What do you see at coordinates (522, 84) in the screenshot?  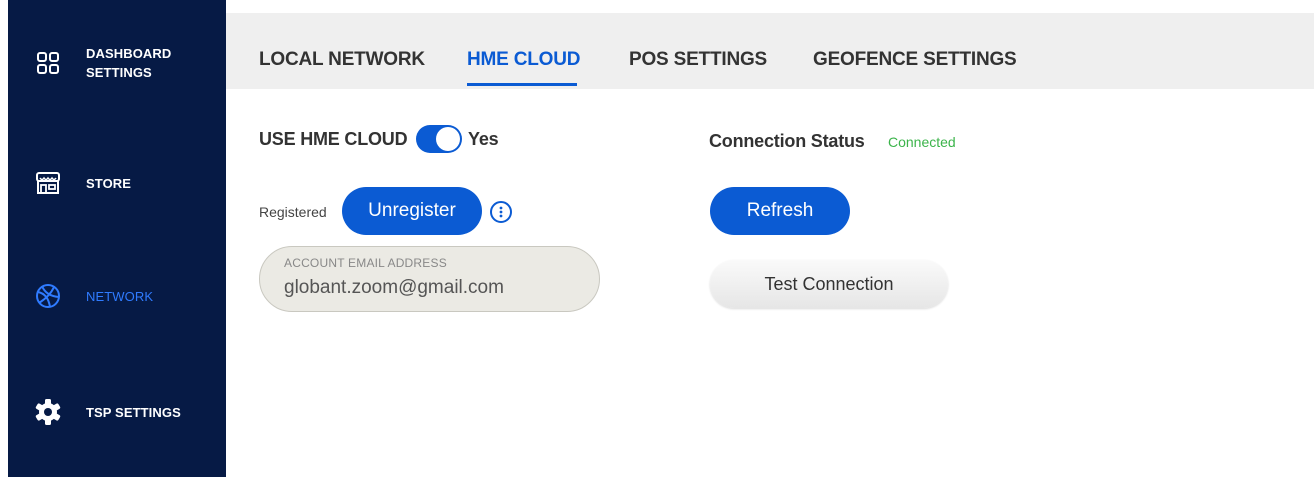 I see `active-tab-indicator` at bounding box center [522, 84].